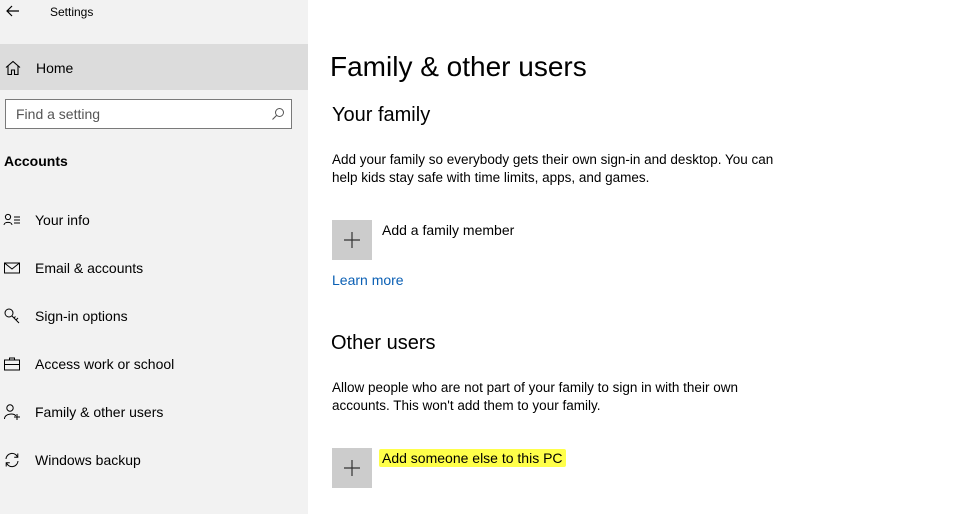 The width and height of the screenshot is (969, 514). What do you see at coordinates (12, 220) in the screenshot?
I see `person-card-icon` at bounding box center [12, 220].